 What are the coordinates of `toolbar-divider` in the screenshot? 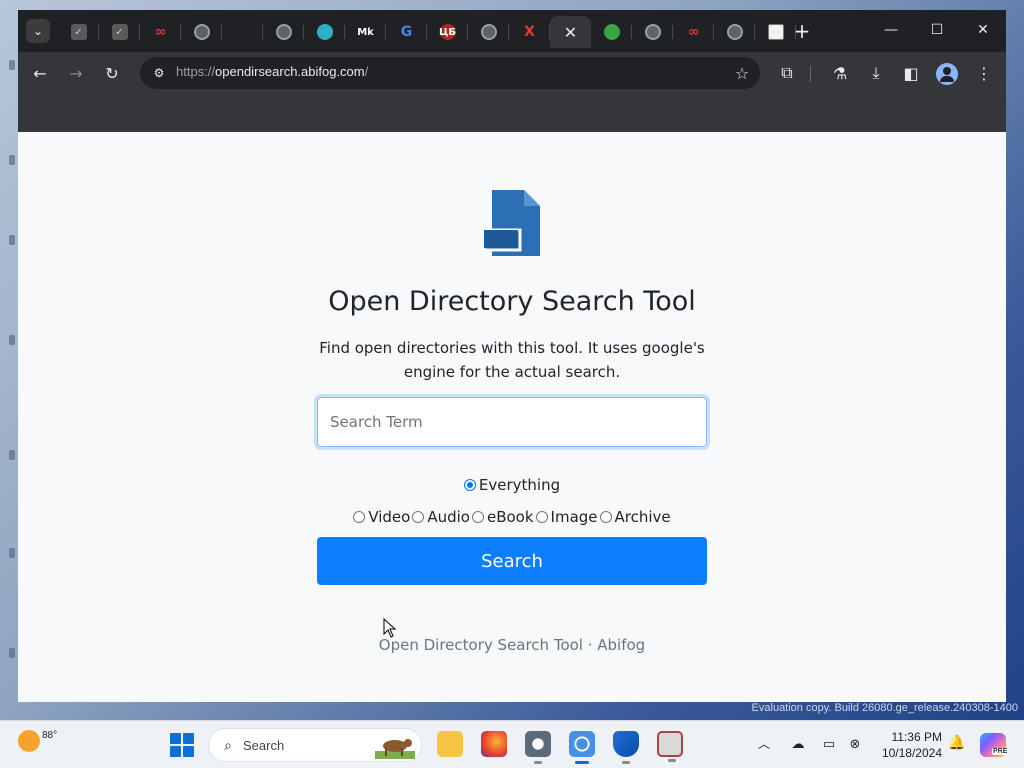 It's located at (810, 74).